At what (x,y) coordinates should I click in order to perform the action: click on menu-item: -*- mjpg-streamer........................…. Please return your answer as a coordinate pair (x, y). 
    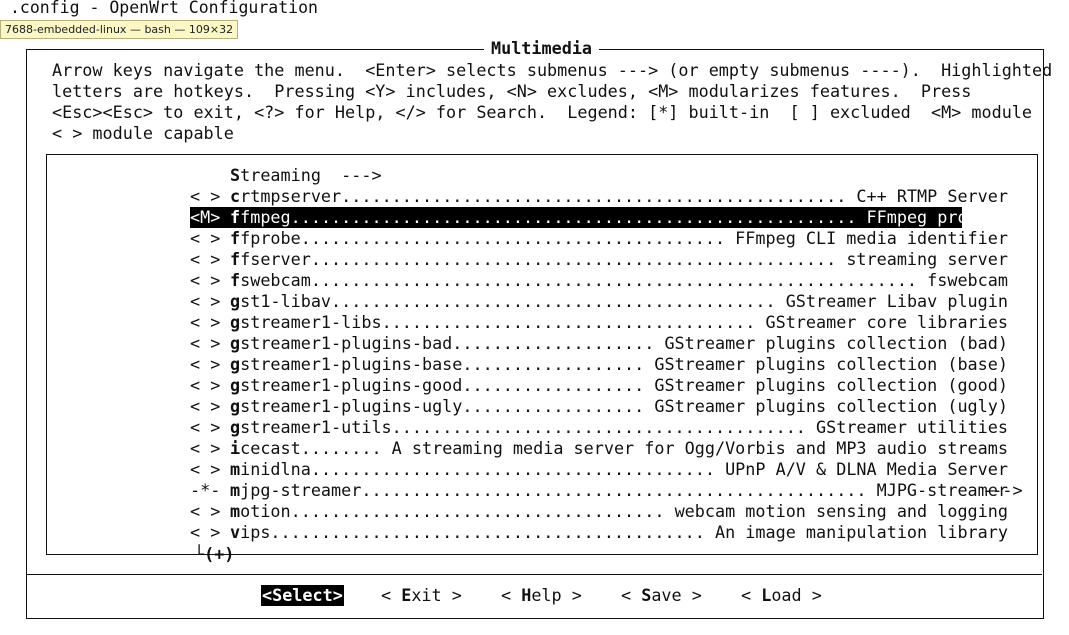
    Looking at the image, I should click on (606, 490).